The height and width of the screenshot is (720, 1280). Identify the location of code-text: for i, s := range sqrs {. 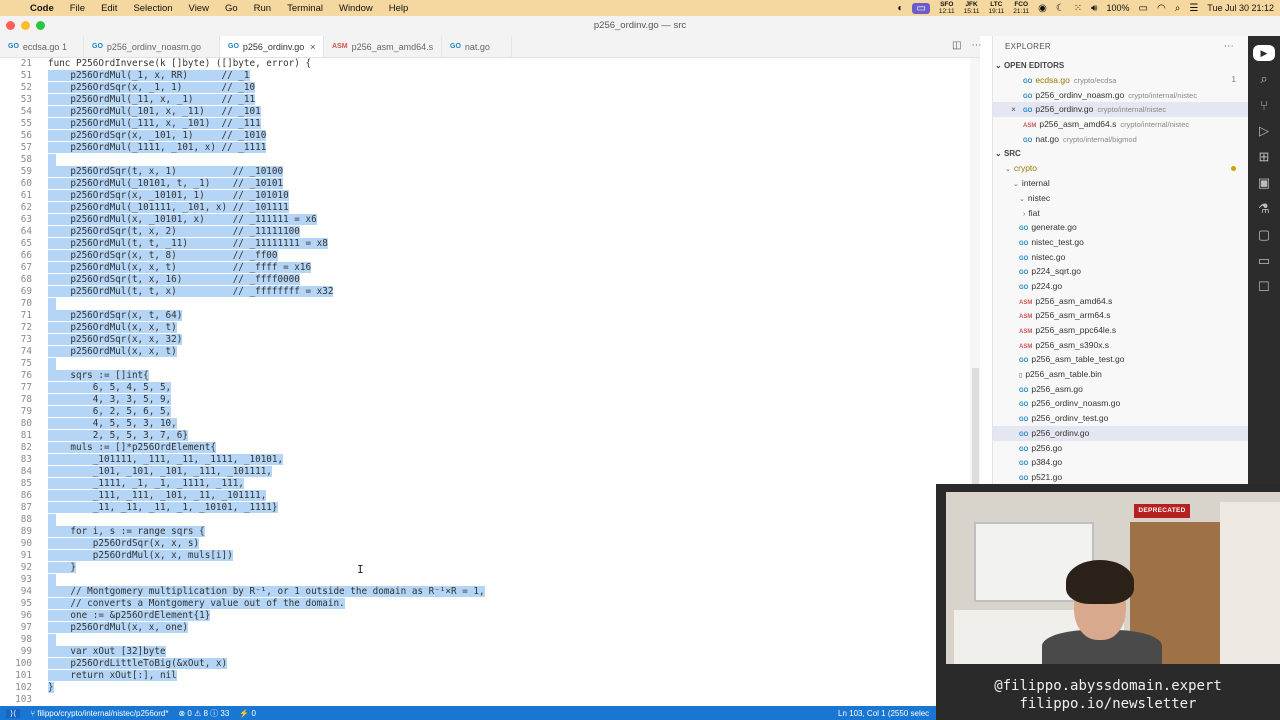
(126, 532).